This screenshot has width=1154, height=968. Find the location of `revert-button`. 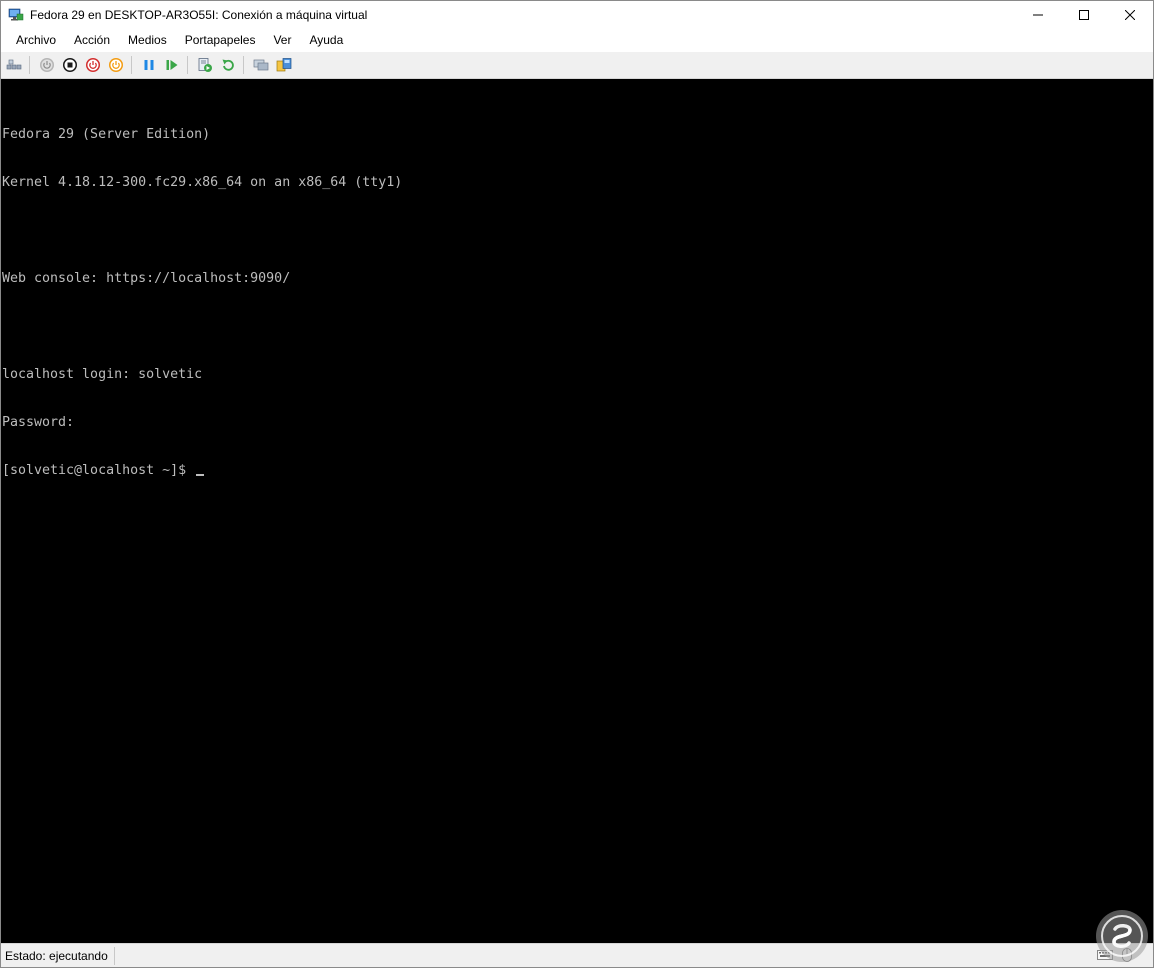

revert-button is located at coordinates (228, 65).